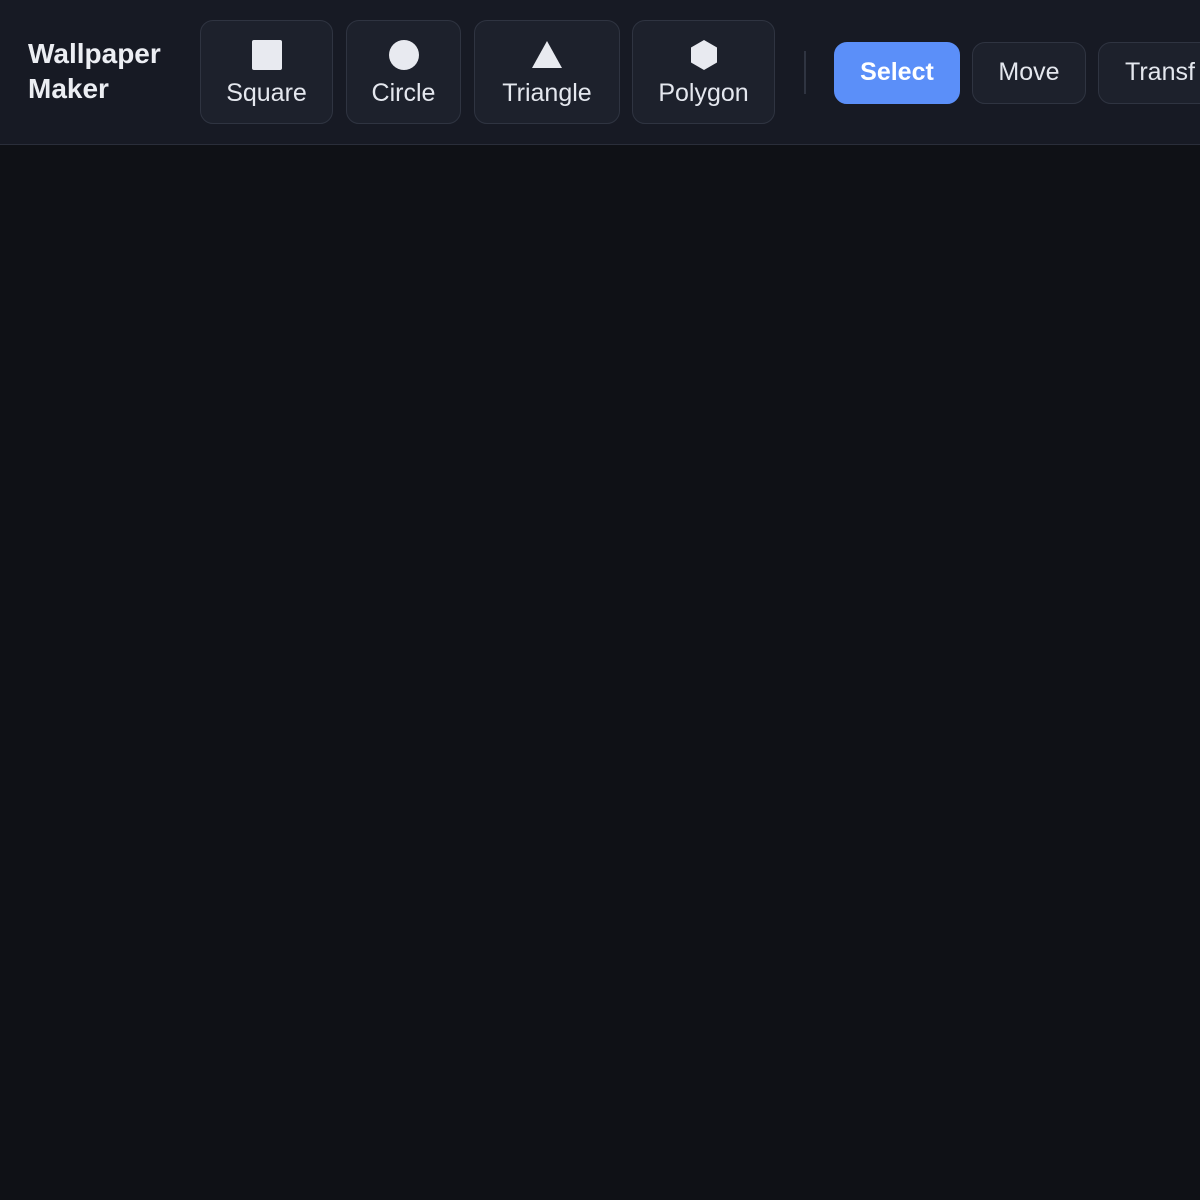  What do you see at coordinates (805, 72) in the screenshot?
I see `toolbar-divider` at bounding box center [805, 72].